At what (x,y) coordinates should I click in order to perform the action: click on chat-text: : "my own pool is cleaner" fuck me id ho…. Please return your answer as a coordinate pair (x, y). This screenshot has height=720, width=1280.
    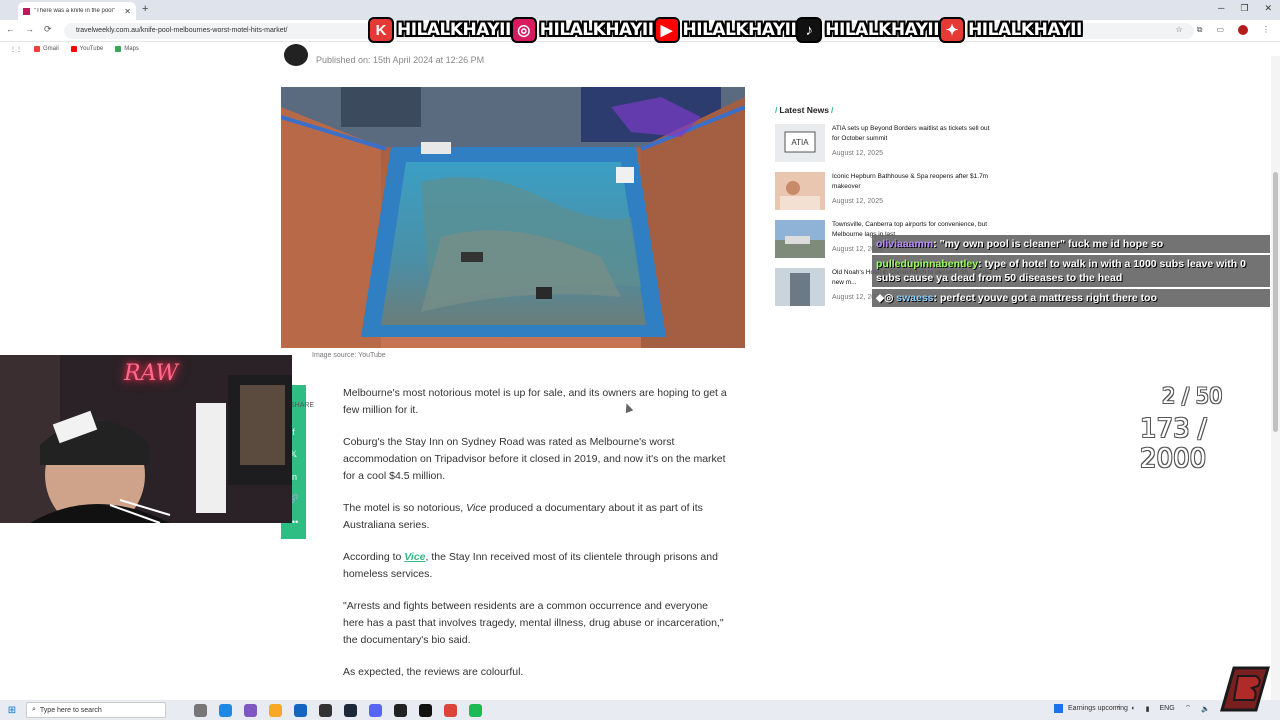
    Looking at the image, I should click on (1048, 244).